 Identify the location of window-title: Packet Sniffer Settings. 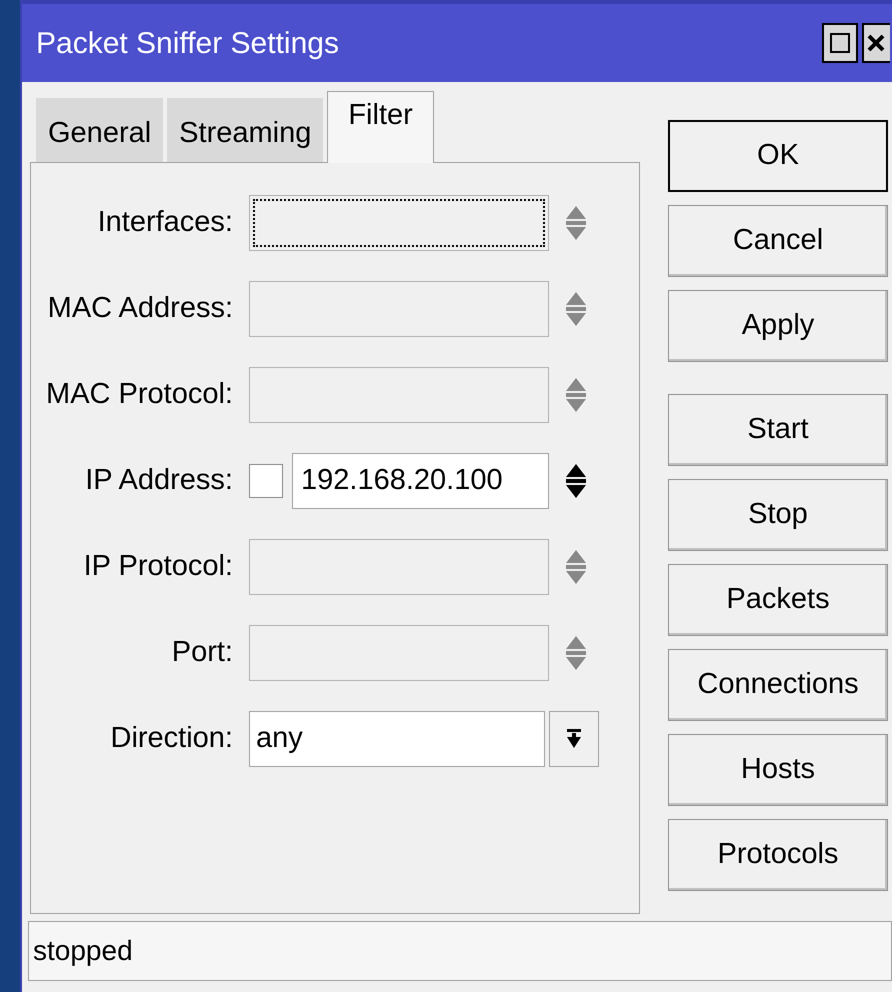
(188, 44).